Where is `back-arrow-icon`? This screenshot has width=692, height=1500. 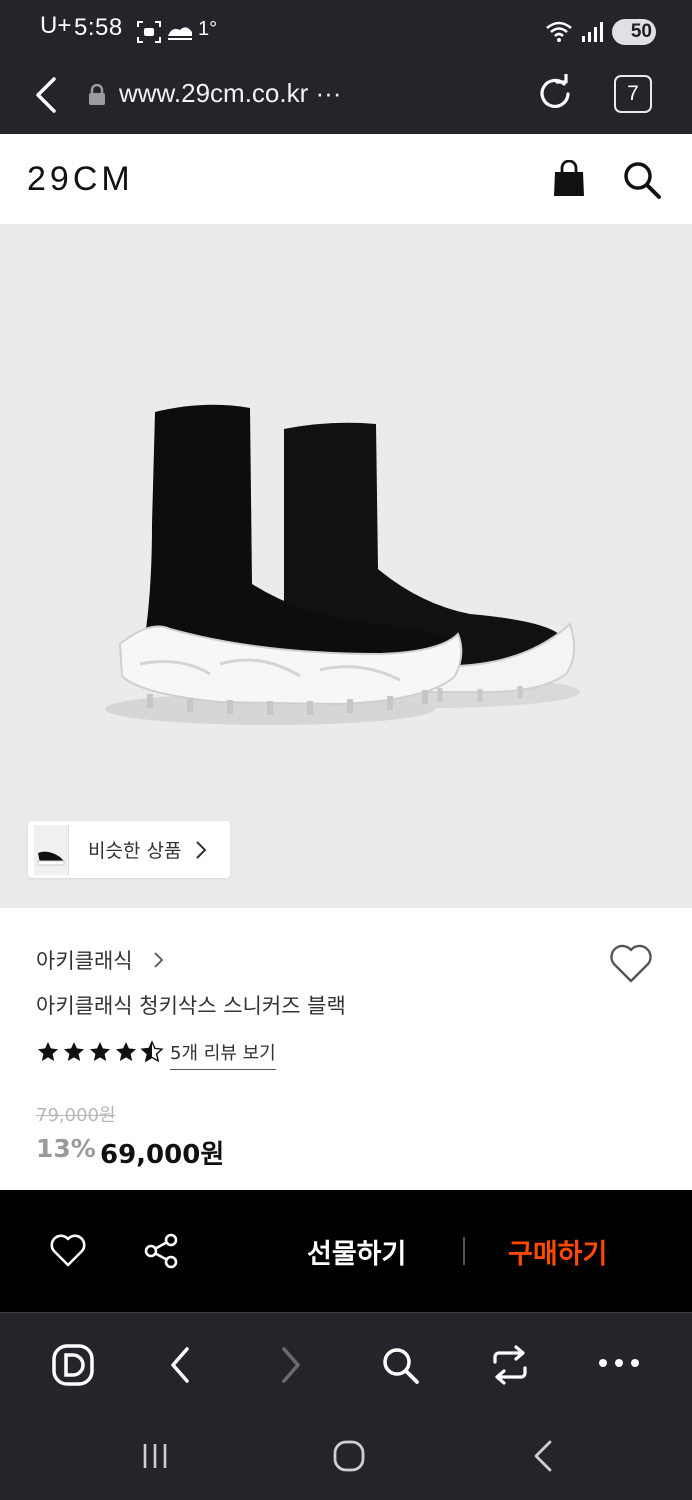
back-arrow-icon is located at coordinates (180, 1365).